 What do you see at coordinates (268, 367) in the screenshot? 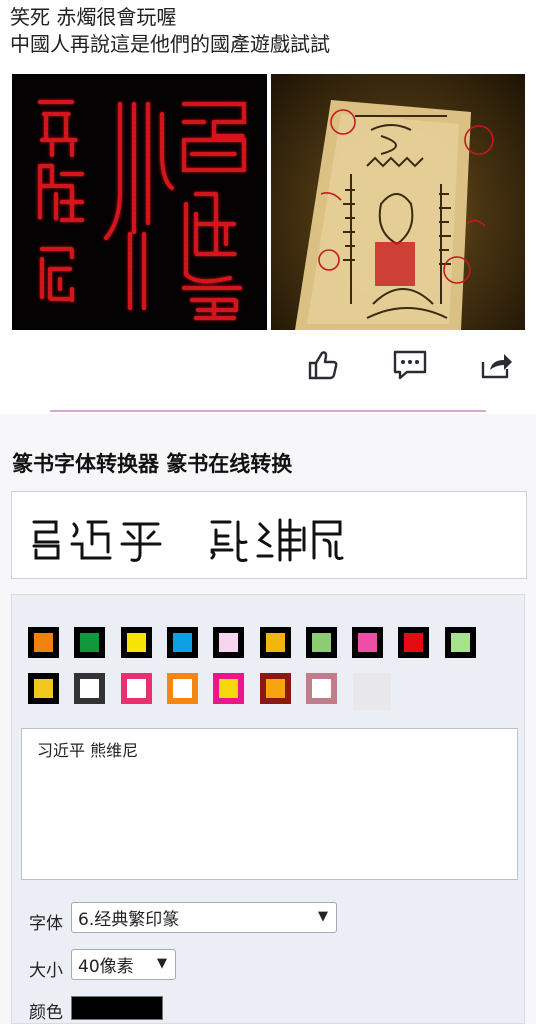
I see `post-actions` at bounding box center [268, 367].